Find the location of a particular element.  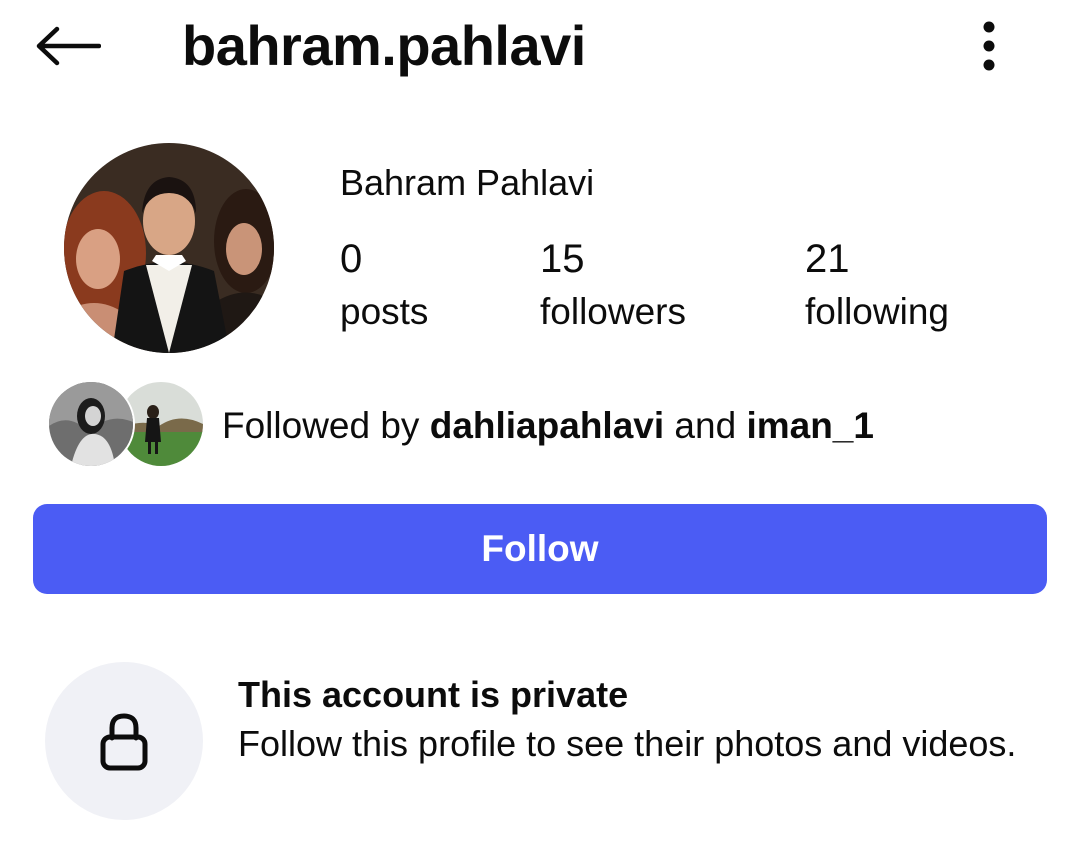

mutual-followers-avatars is located at coordinates (126, 424).